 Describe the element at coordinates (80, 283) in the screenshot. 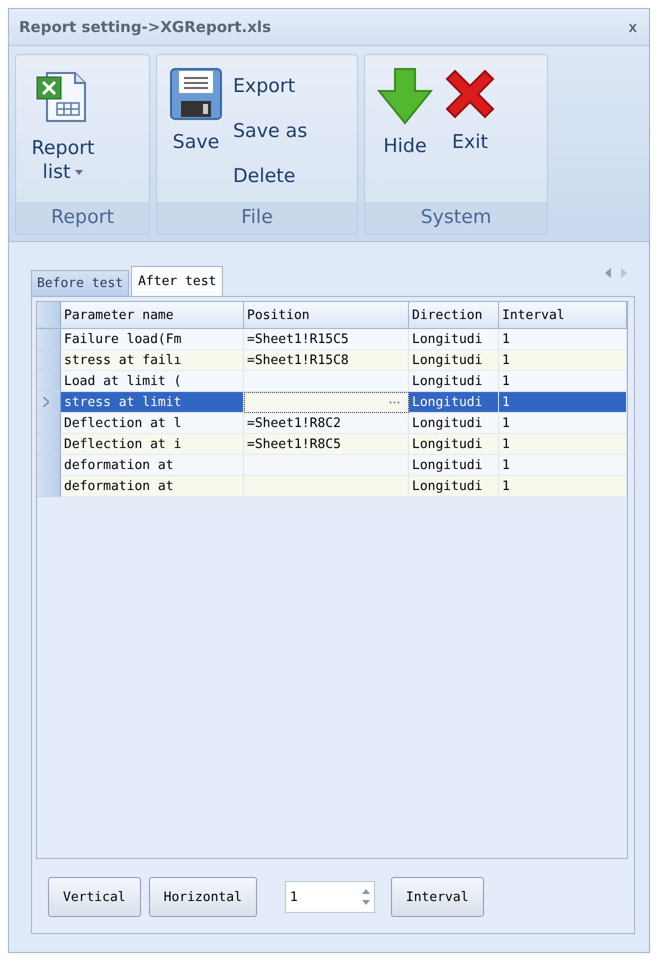

I see `tab: Before test` at that location.